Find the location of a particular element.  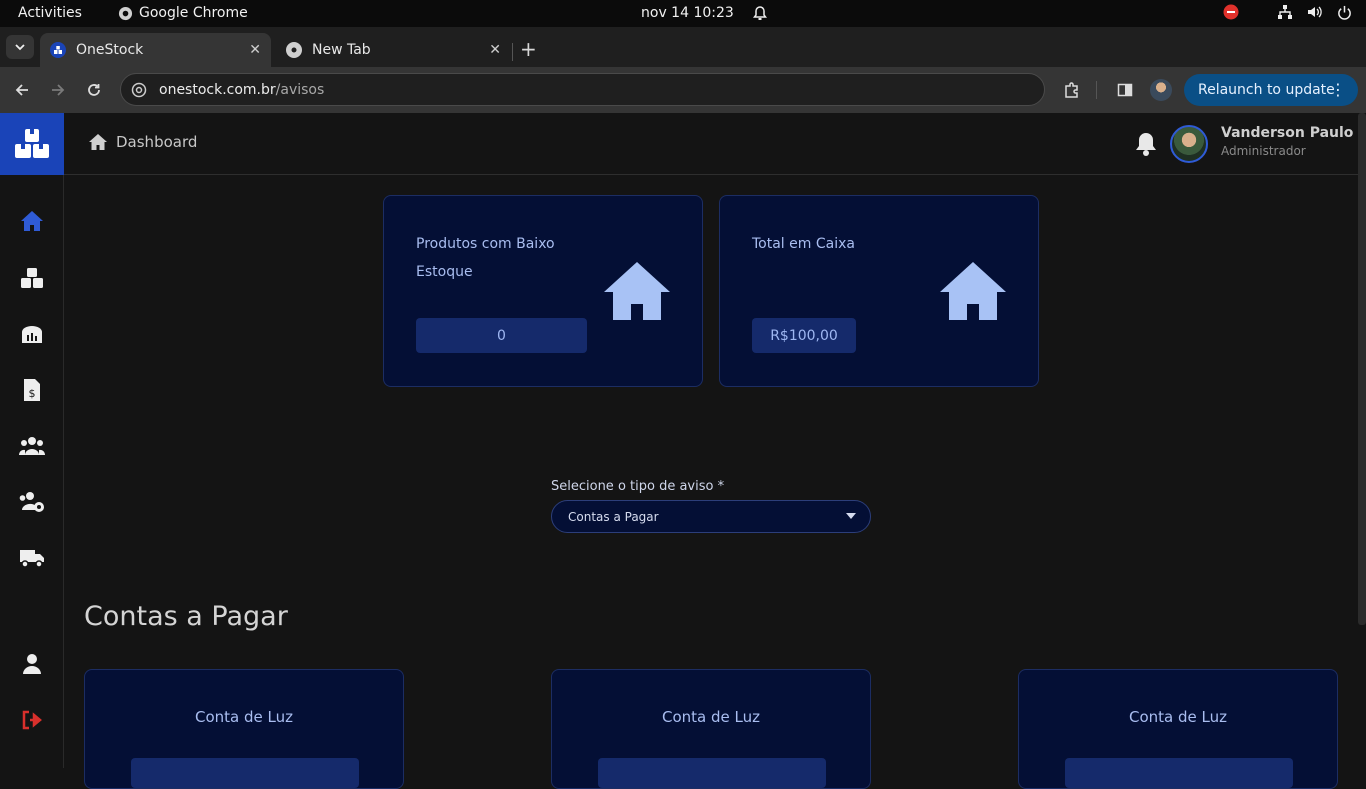

boxes-icon is located at coordinates (32, 278).